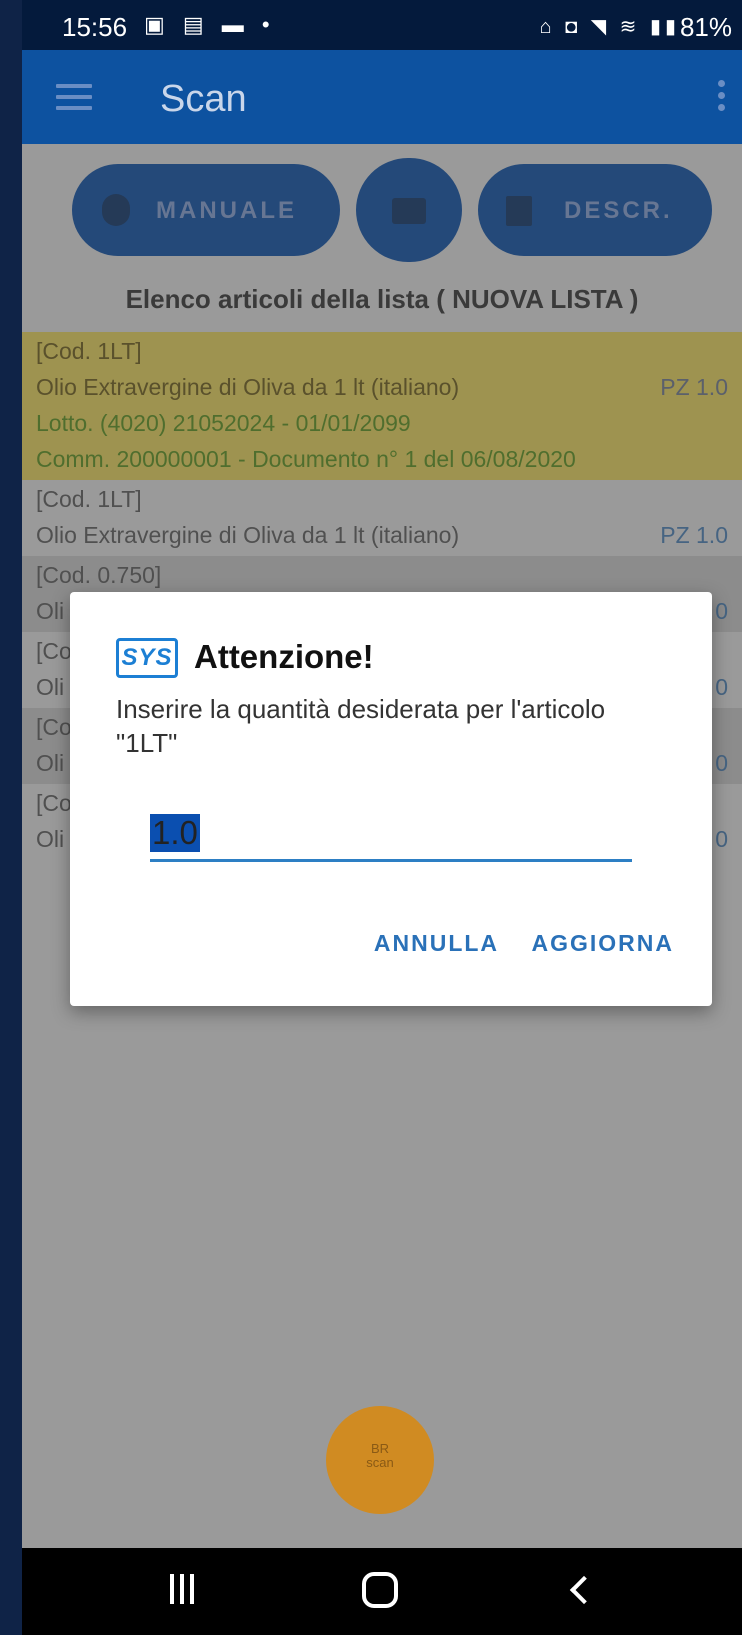  What do you see at coordinates (609, 27) in the screenshot?
I see `system-status-icons: ⌂ ◘ ◥ ≋ ▮▮` at bounding box center [609, 27].